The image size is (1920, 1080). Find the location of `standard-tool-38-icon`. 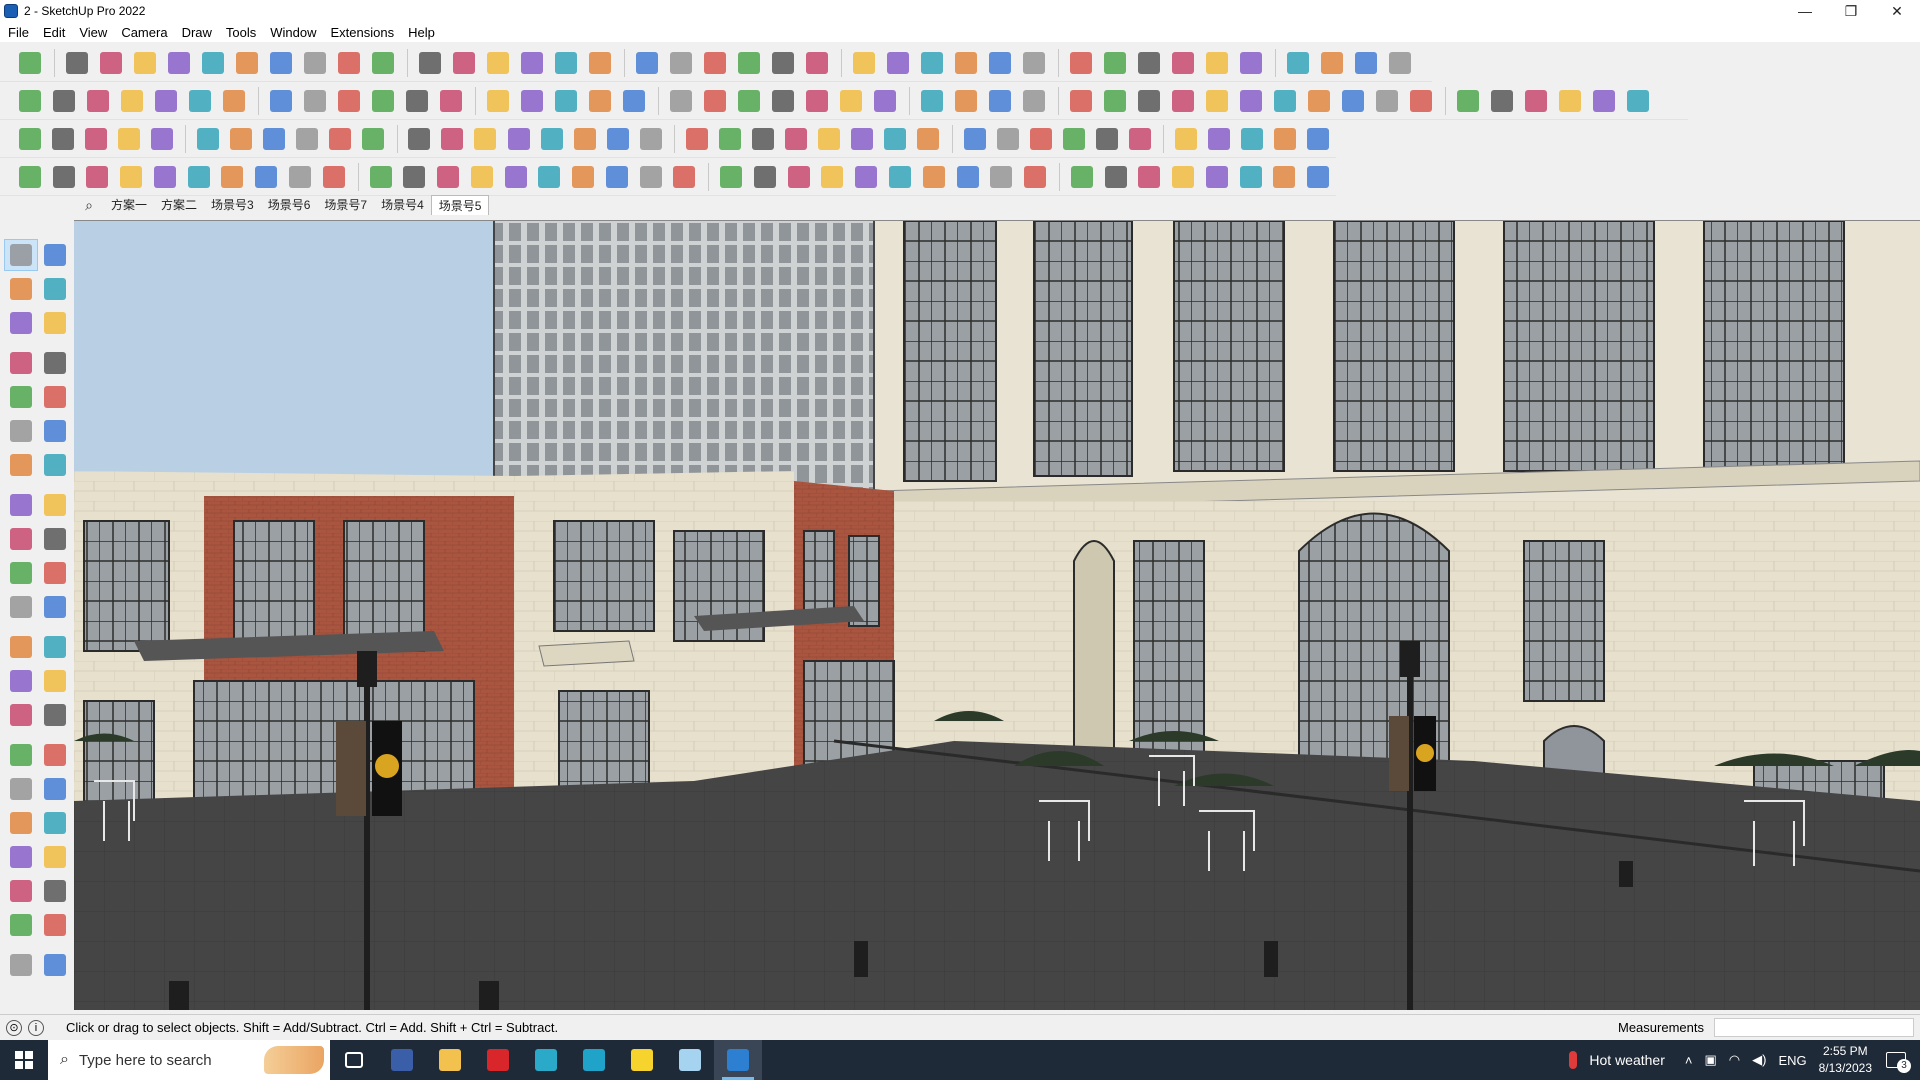

standard-tool-38-icon is located at coordinates (1366, 63).